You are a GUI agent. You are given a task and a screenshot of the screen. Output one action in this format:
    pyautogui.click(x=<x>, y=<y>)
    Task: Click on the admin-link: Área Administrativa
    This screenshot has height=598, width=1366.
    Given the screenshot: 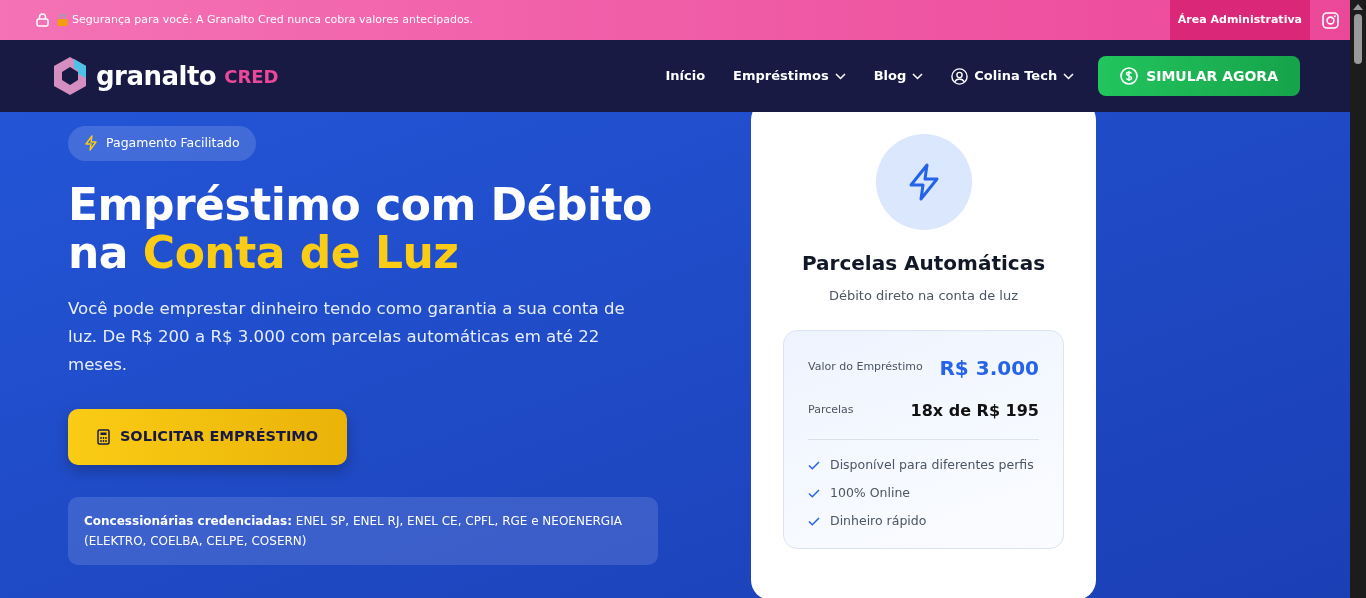 What is the action you would take?
    pyautogui.click(x=1239, y=20)
    